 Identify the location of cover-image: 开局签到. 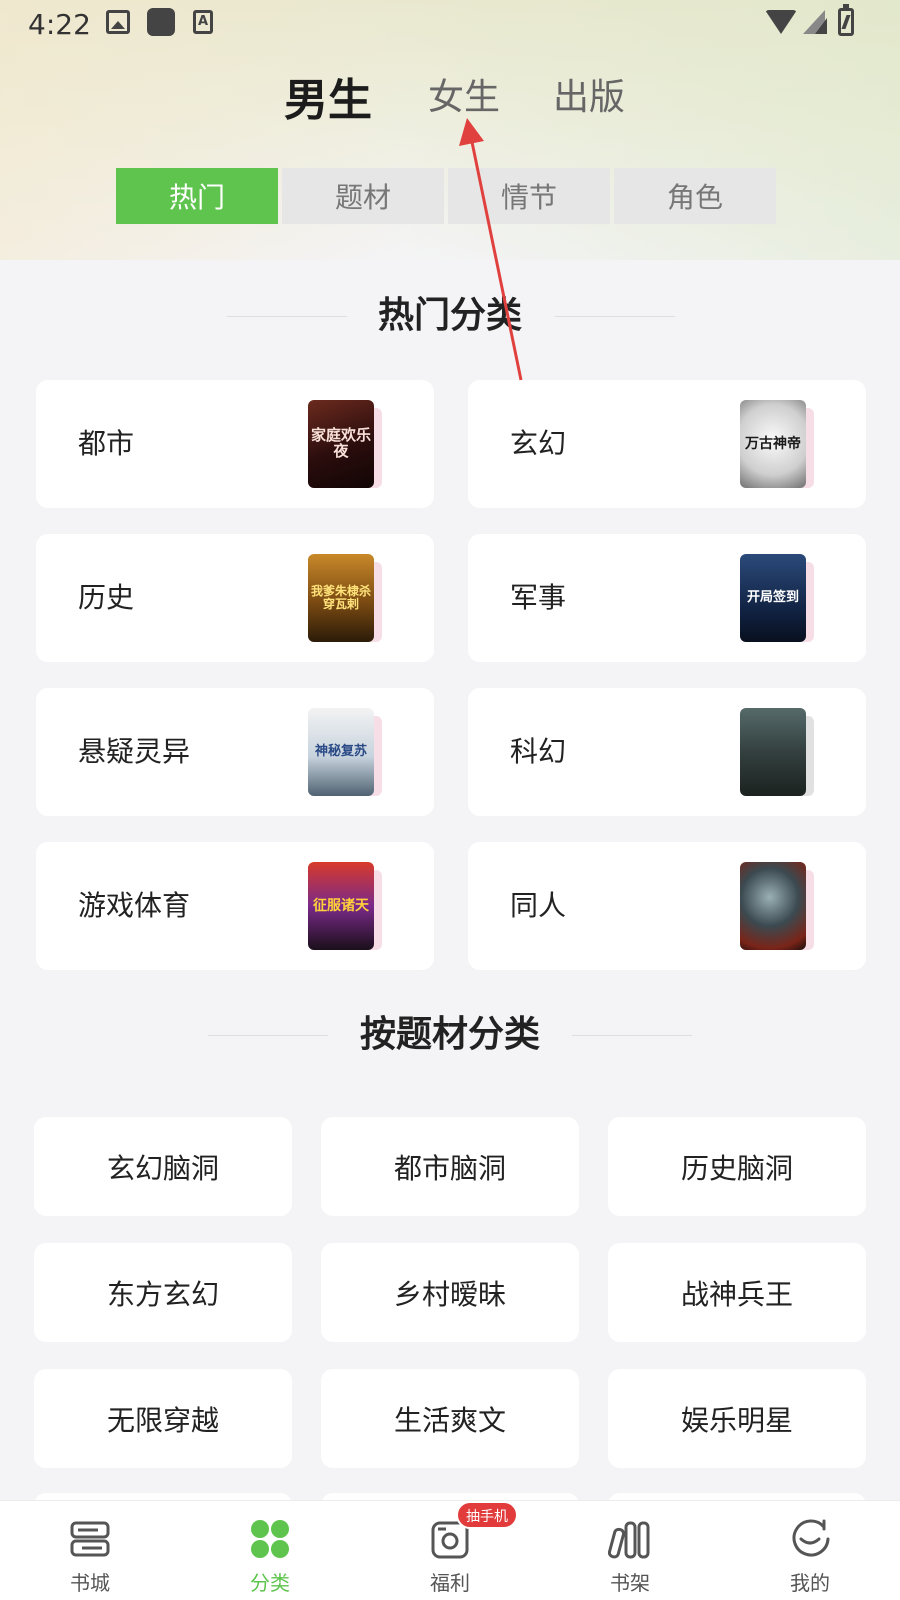
(773, 598).